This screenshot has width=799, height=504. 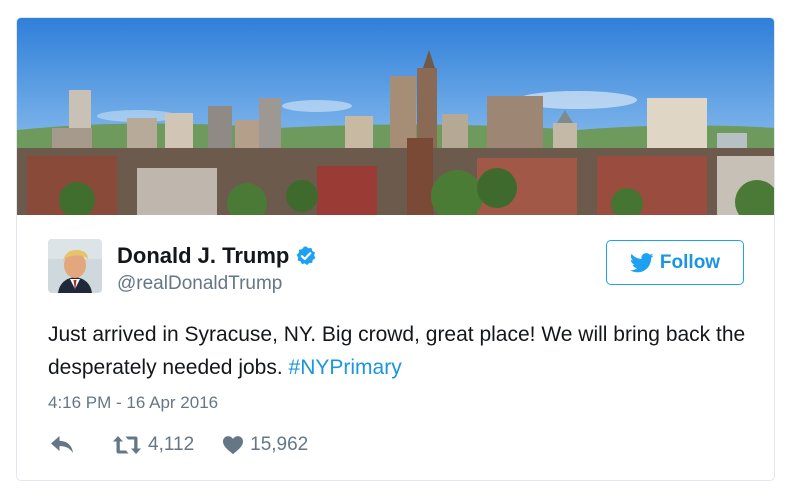 What do you see at coordinates (690, 262) in the screenshot?
I see `follow-label: Follow` at bounding box center [690, 262].